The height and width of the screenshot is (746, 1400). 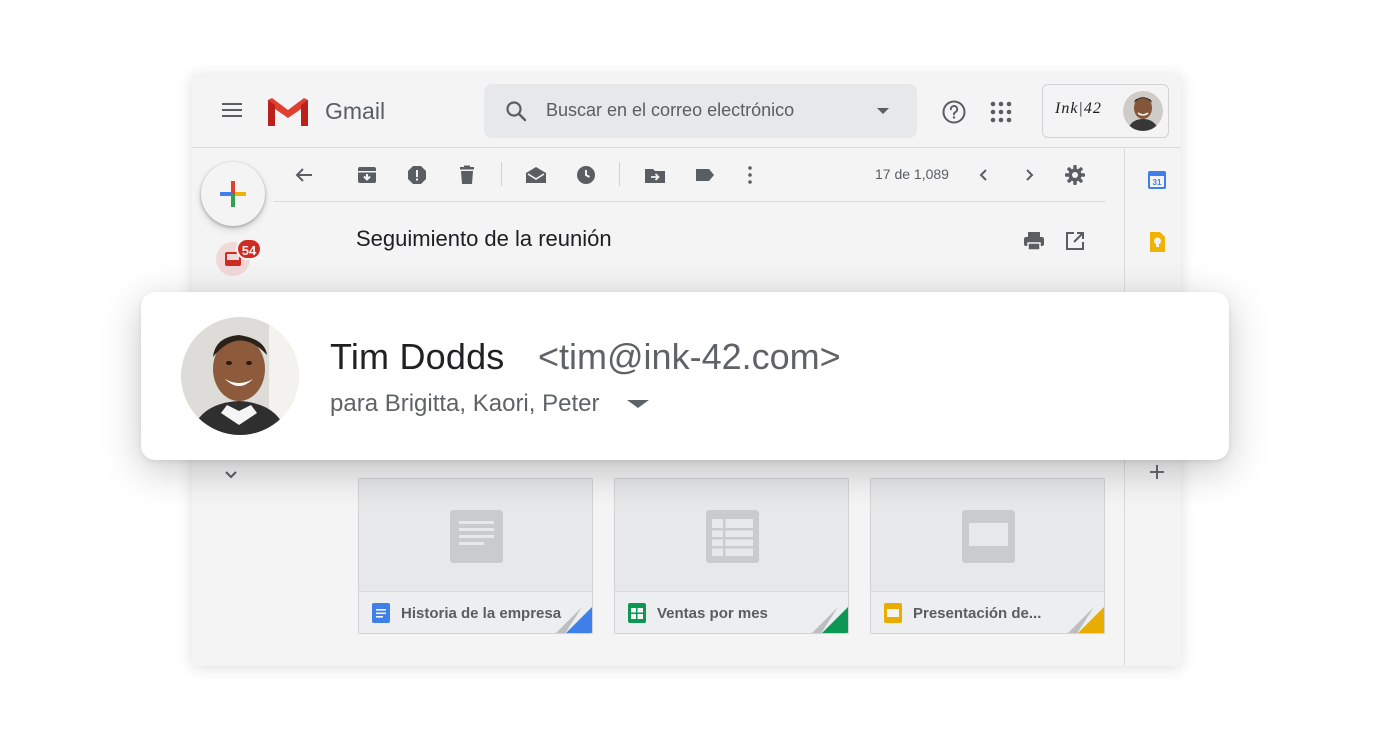 I want to click on help-icon, so click(x=954, y=112).